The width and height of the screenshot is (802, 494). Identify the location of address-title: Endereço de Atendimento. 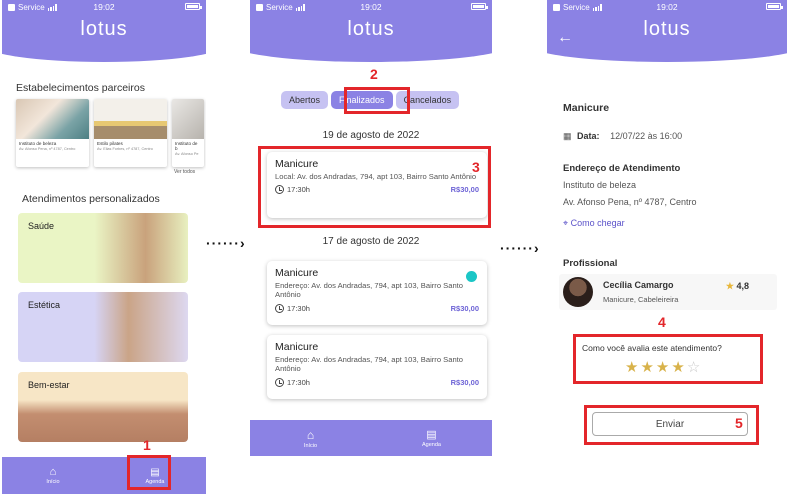
(622, 168).